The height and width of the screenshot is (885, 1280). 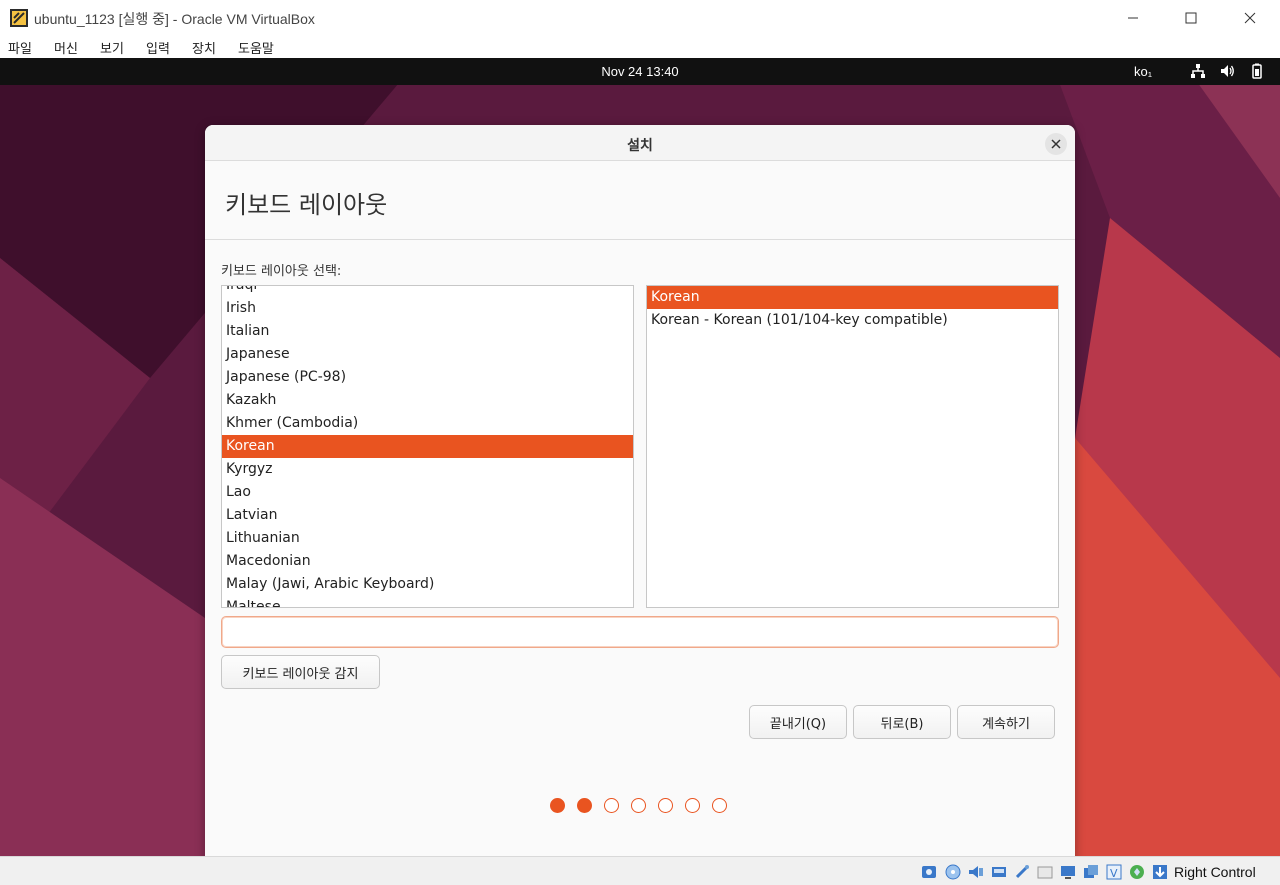 I want to click on optical-drive-icon, so click(x=953, y=872).